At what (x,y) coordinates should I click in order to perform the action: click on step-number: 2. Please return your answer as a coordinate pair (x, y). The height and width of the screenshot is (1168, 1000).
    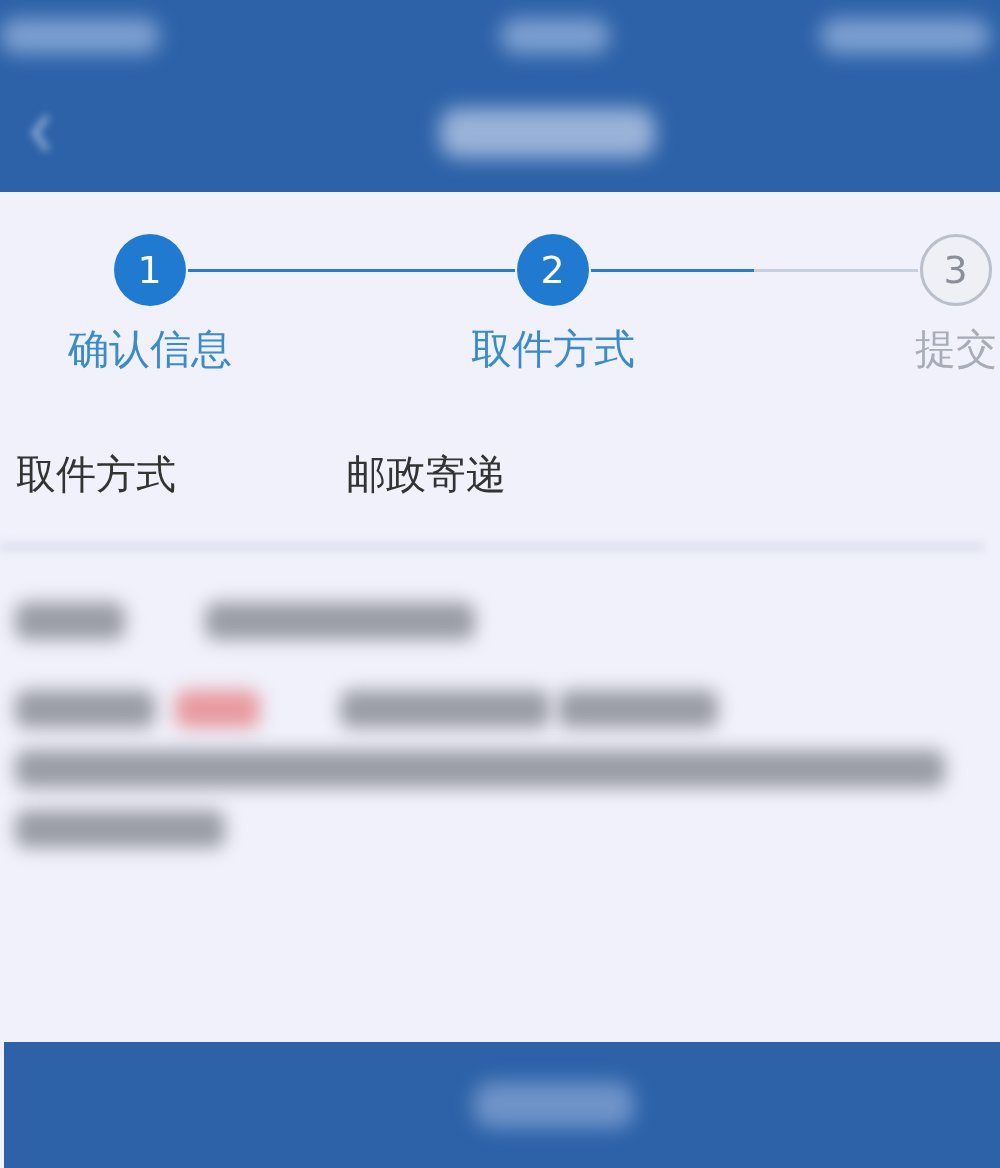
    Looking at the image, I should click on (552, 270).